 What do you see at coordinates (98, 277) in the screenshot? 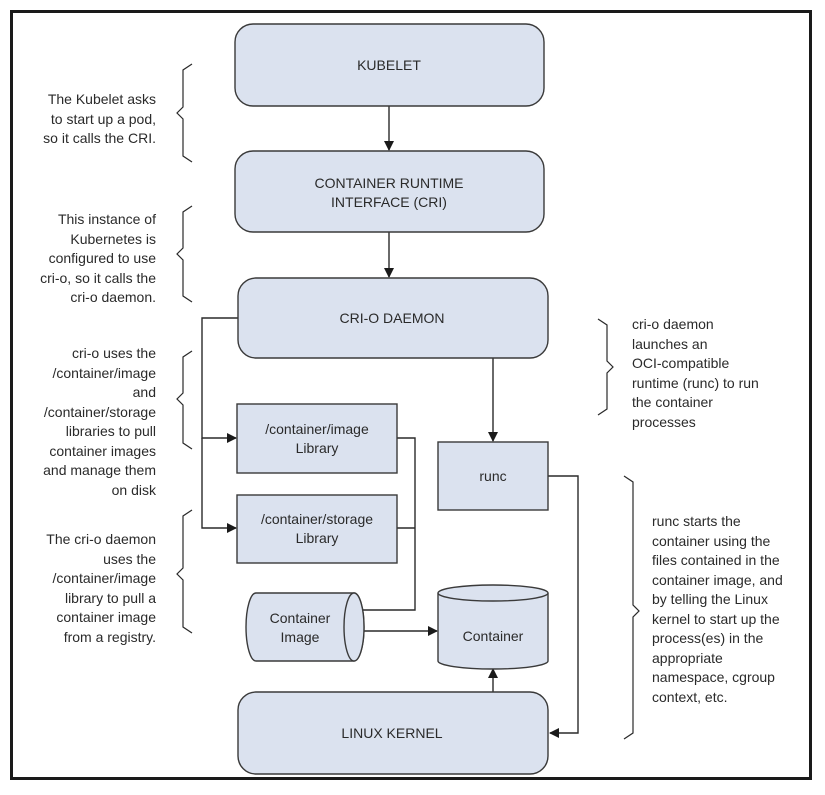
I see `note-line: cri-o, so it calls the` at bounding box center [98, 277].